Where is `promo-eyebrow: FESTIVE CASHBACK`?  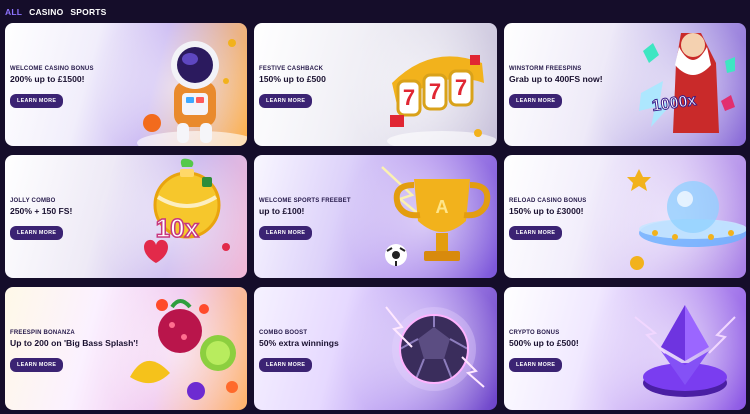 promo-eyebrow: FESTIVE CASHBACK is located at coordinates (291, 69).